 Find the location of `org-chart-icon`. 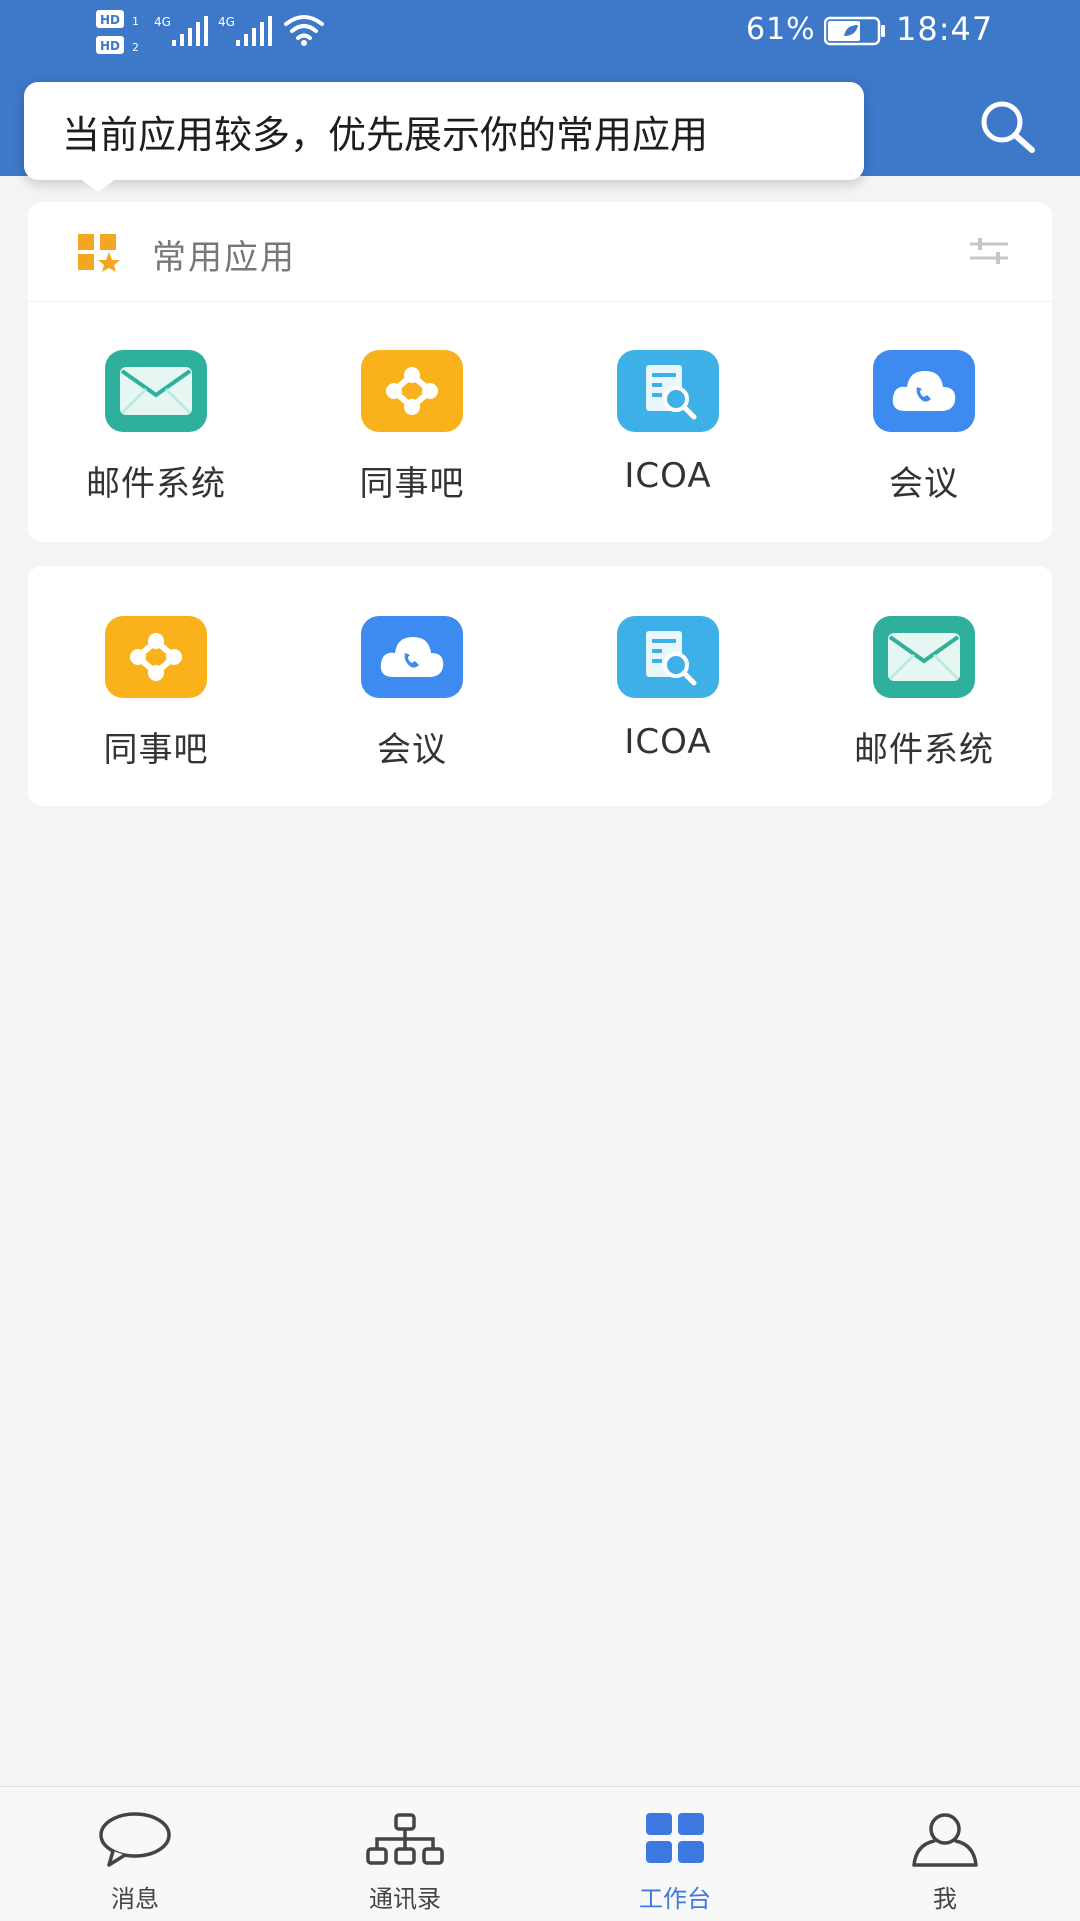

org-chart-icon is located at coordinates (405, 1839).